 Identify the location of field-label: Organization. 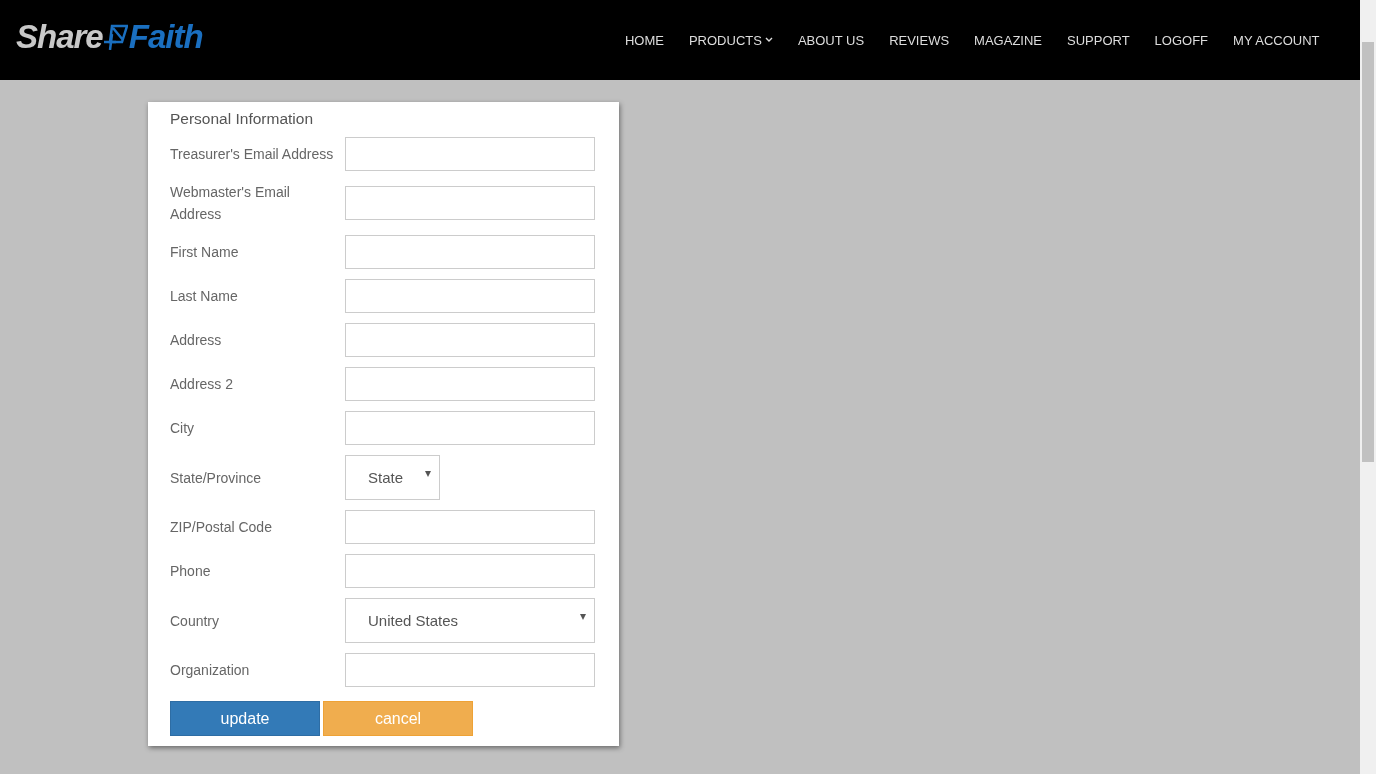
(210, 670).